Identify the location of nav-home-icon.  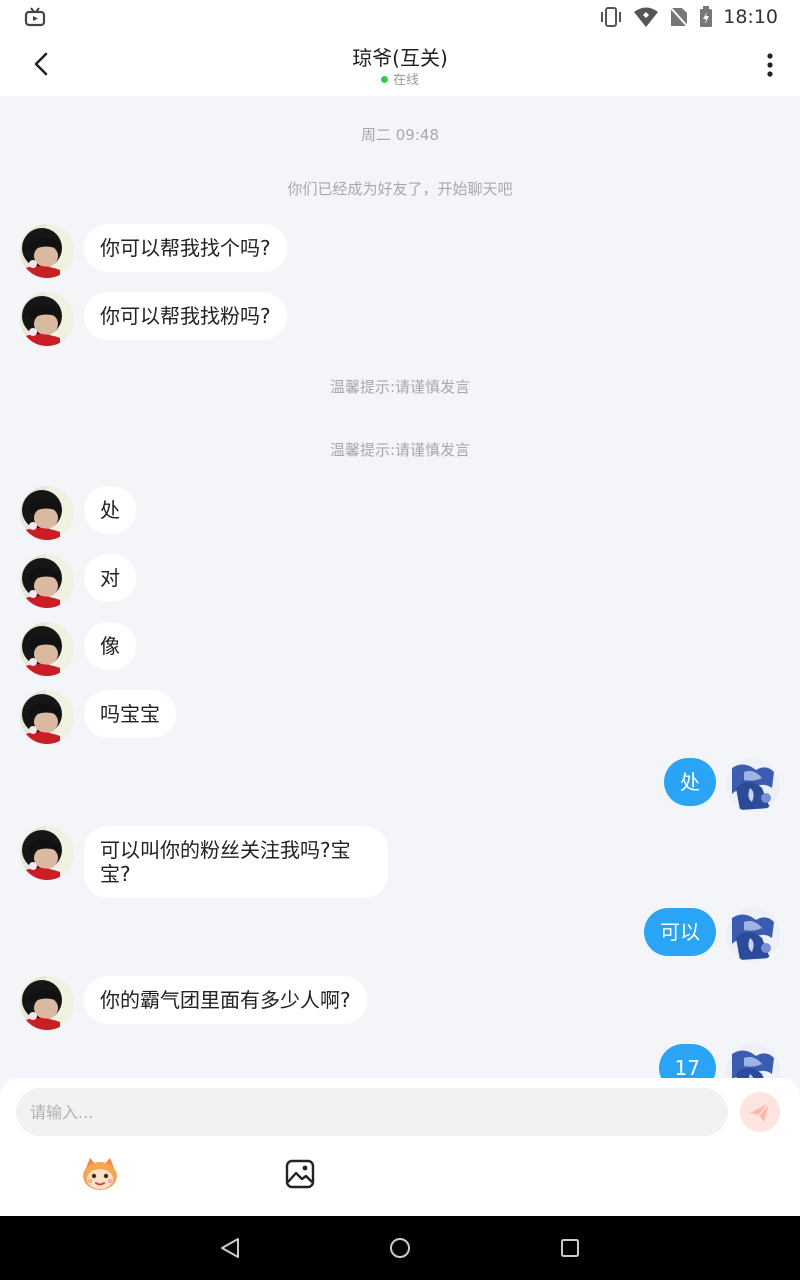
(400, 1248).